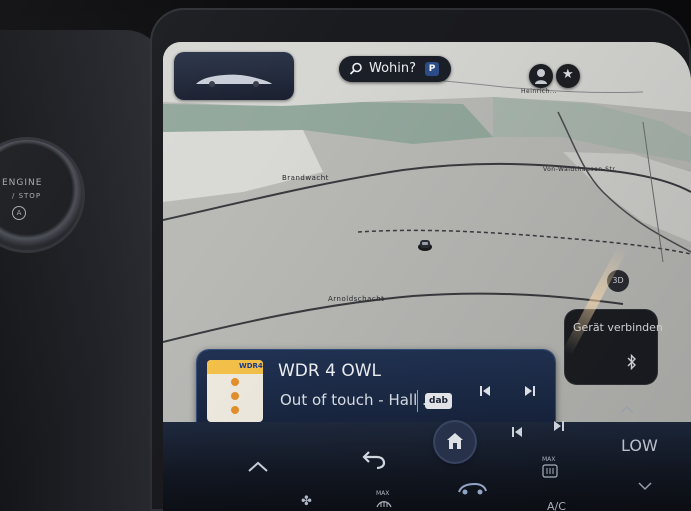 The width and height of the screenshot is (691, 511). I want to click on ac-button: A/C, so click(556, 505).